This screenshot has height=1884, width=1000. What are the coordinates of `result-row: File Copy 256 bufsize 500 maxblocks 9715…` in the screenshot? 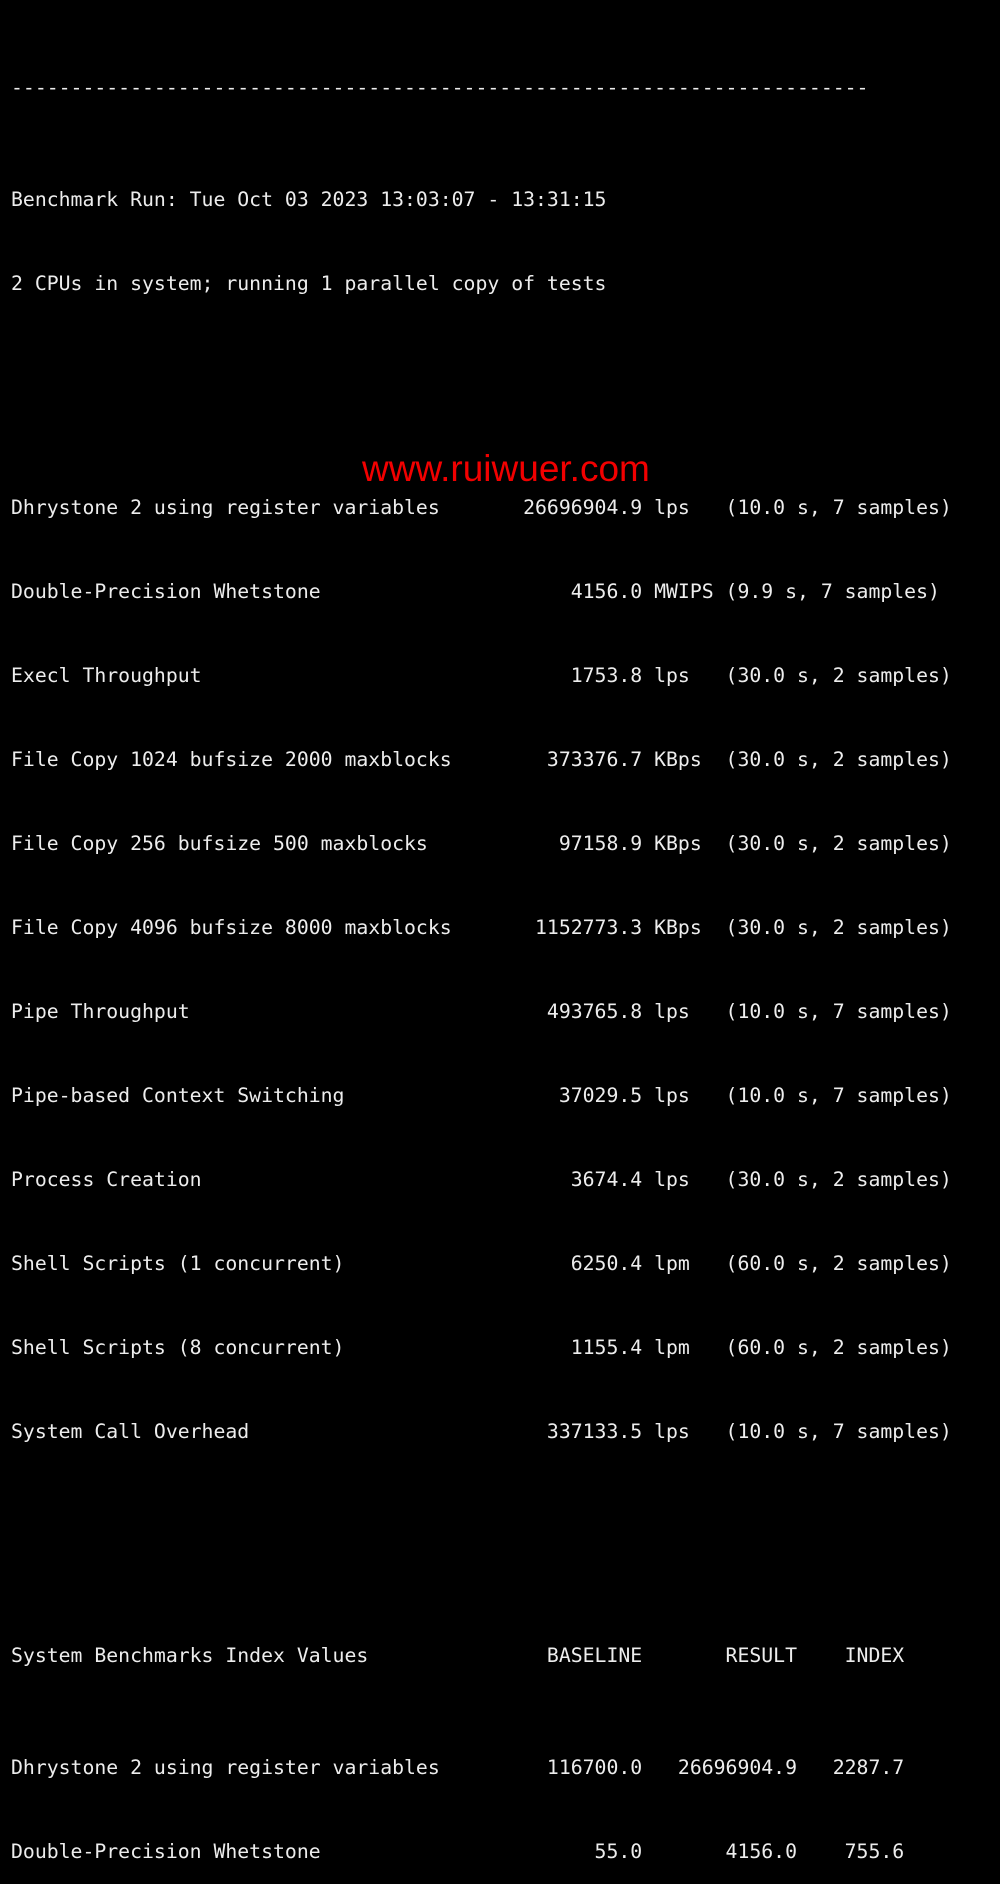 It's located at (503, 844).